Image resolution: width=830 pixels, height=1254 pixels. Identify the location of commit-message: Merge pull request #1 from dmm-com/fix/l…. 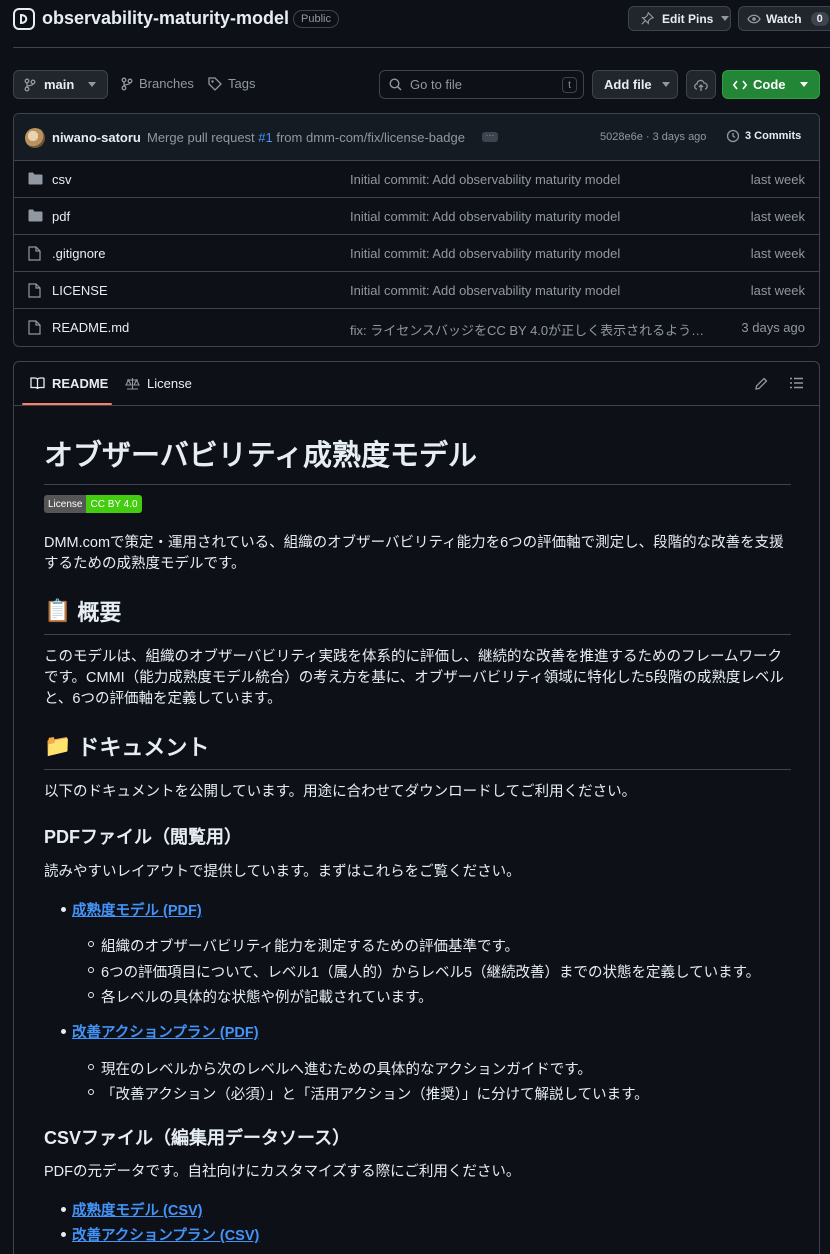
(306, 137).